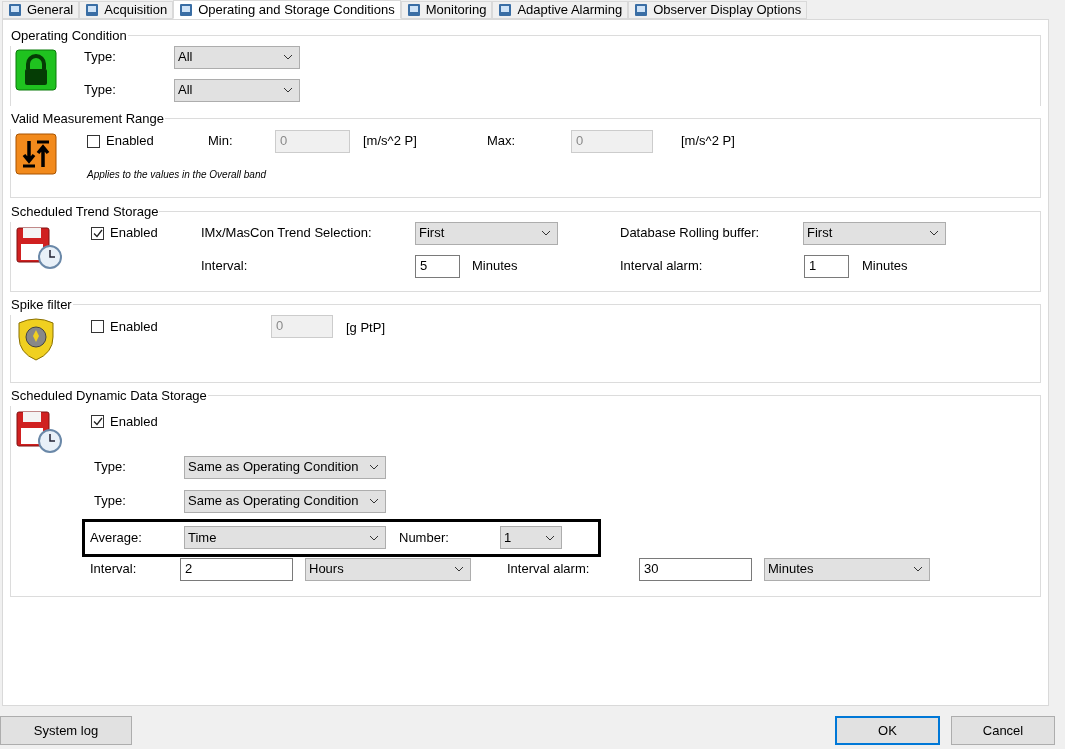  What do you see at coordinates (690, 233) in the screenshot?
I see `field-label: Database Rolling buffer:` at bounding box center [690, 233].